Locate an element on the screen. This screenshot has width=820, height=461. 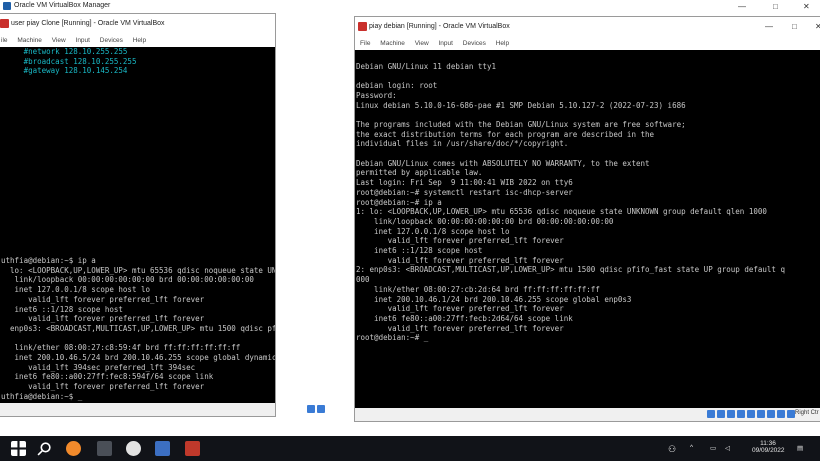
clock: 11:36 09/09/2022 is located at coordinates (768, 447).